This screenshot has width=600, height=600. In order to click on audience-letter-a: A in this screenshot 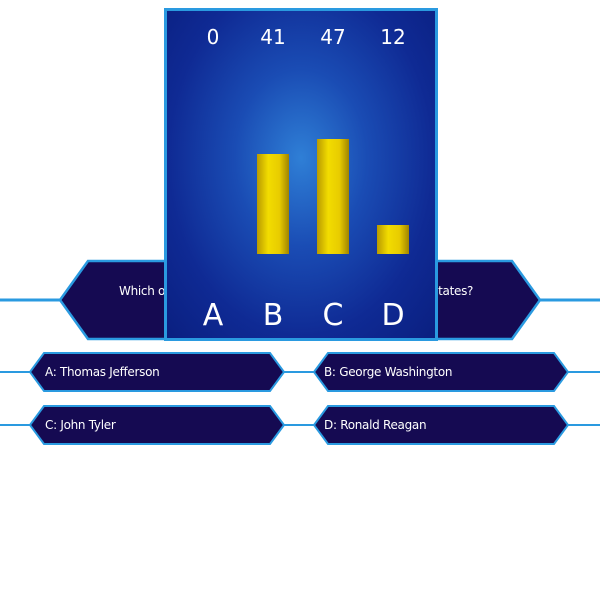, I will do `click(213, 315)`.